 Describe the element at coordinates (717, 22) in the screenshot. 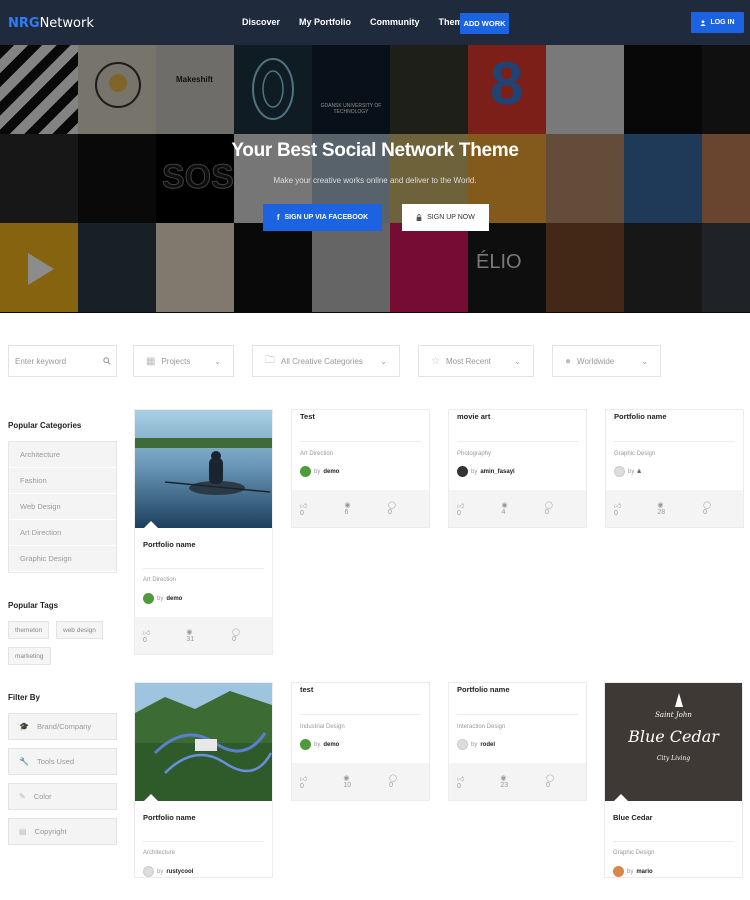

I see `login-button: LOG IN` at that location.